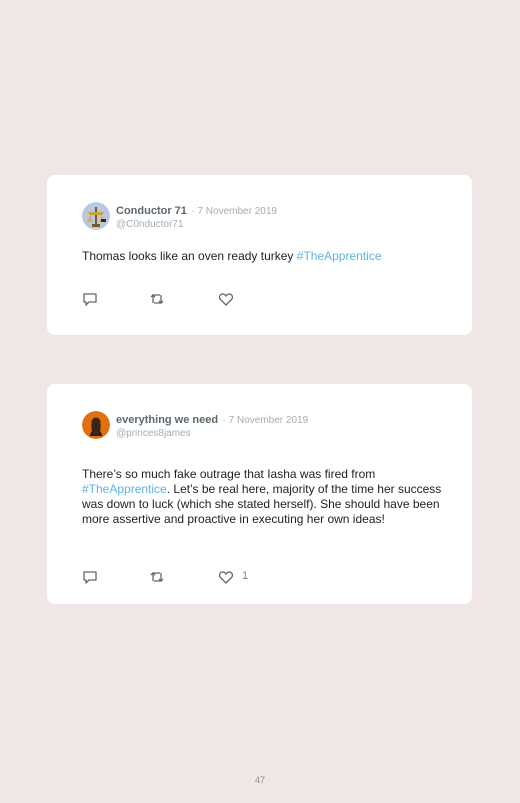 The image size is (520, 803). Describe the element at coordinates (189, 256) in the screenshot. I see `tweet-text-part: Thomas looks like an oven ready turkey` at that location.